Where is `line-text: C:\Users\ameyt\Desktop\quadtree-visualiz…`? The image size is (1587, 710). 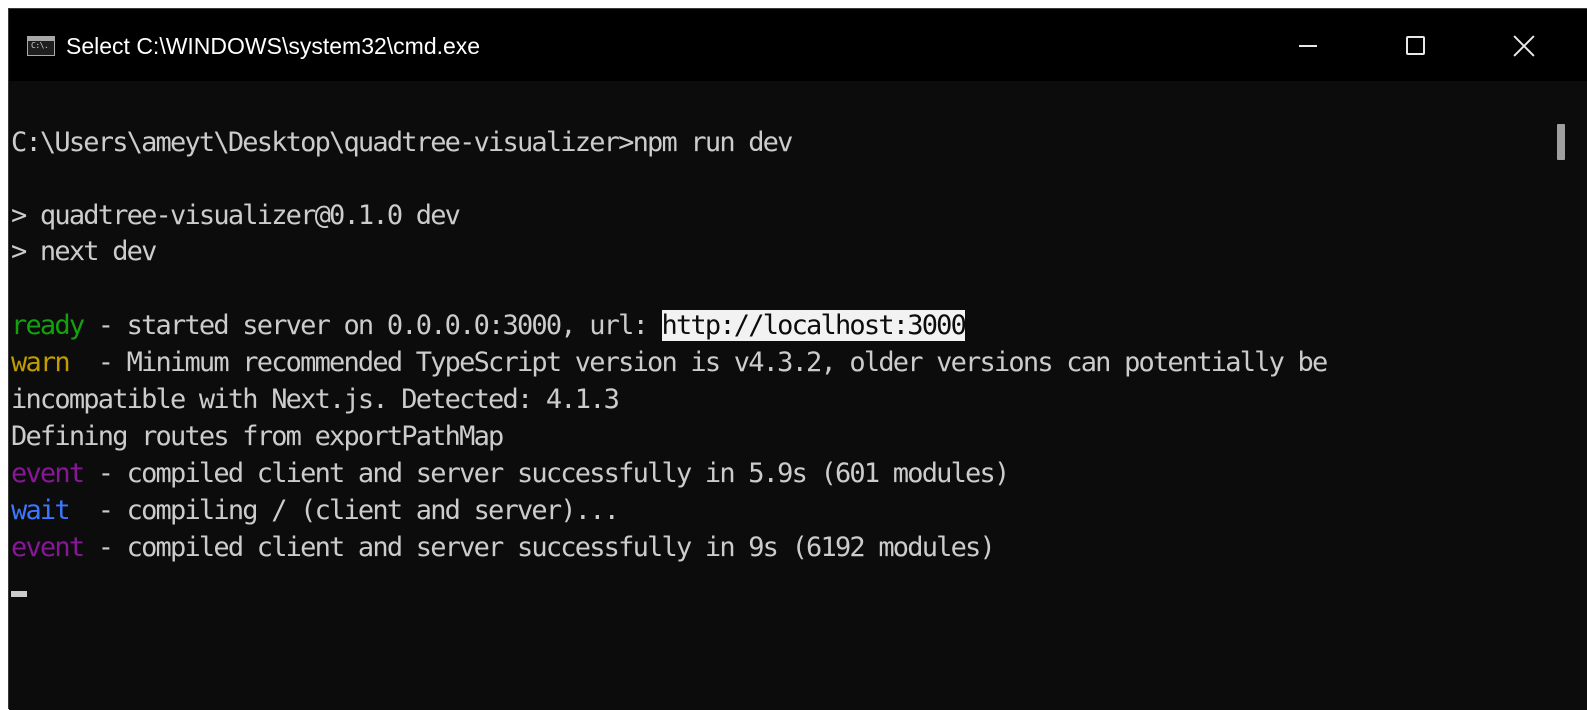 line-text: C:\Users\ameyt\Desktop\quadtree-visualiz… is located at coordinates (402, 142).